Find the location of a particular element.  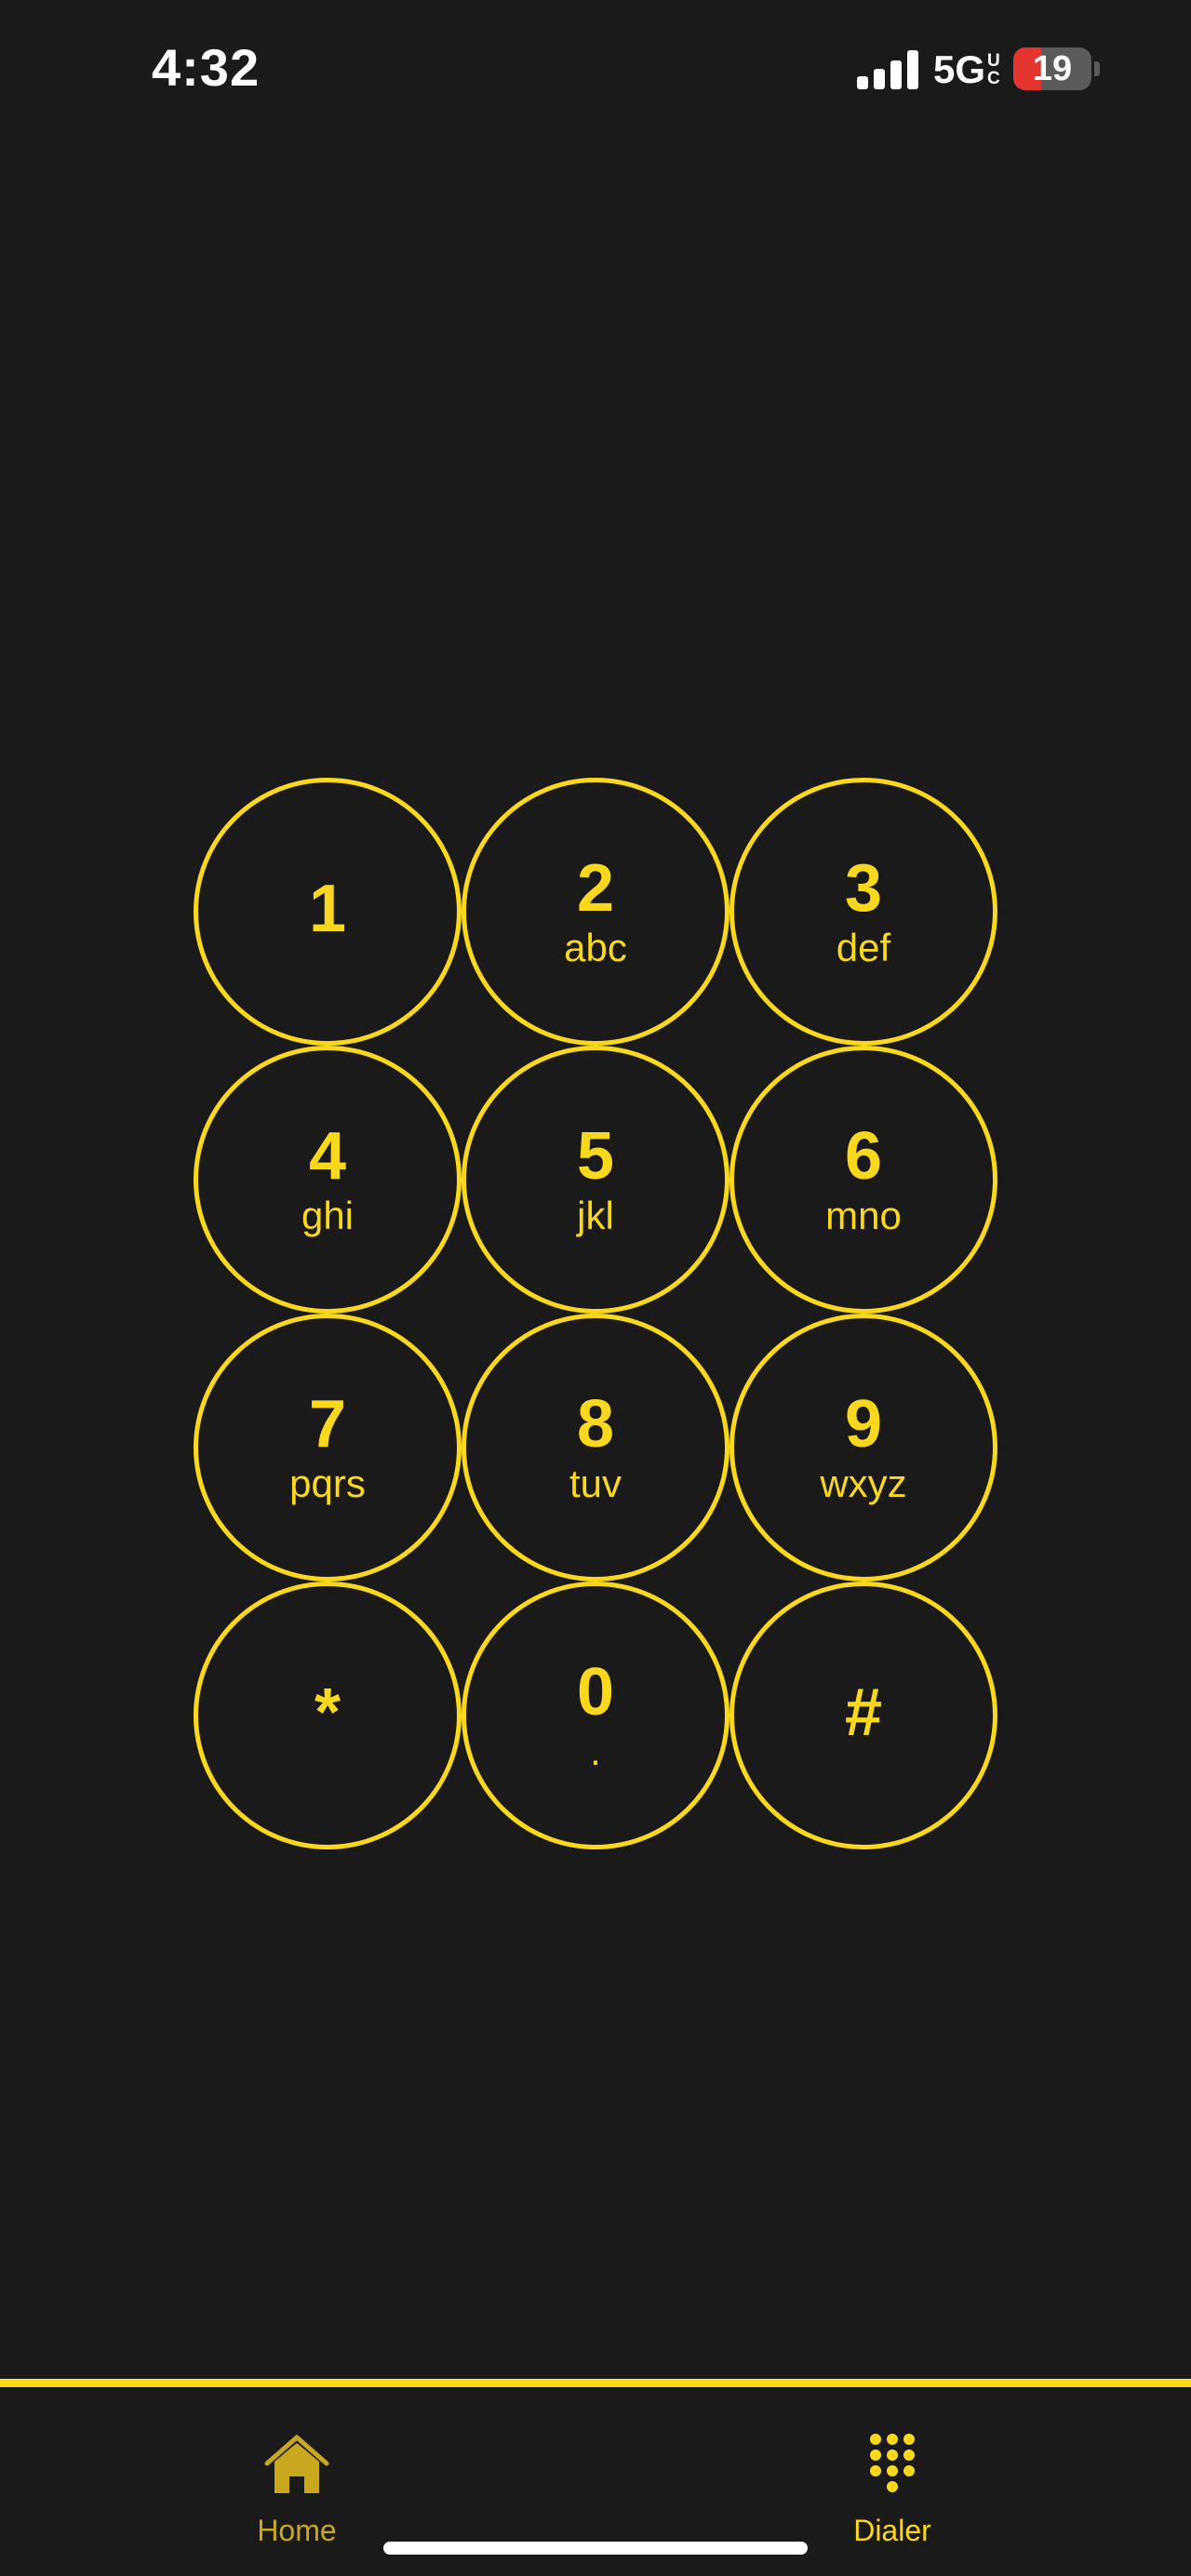

home-indicator is located at coordinates (595, 2548).